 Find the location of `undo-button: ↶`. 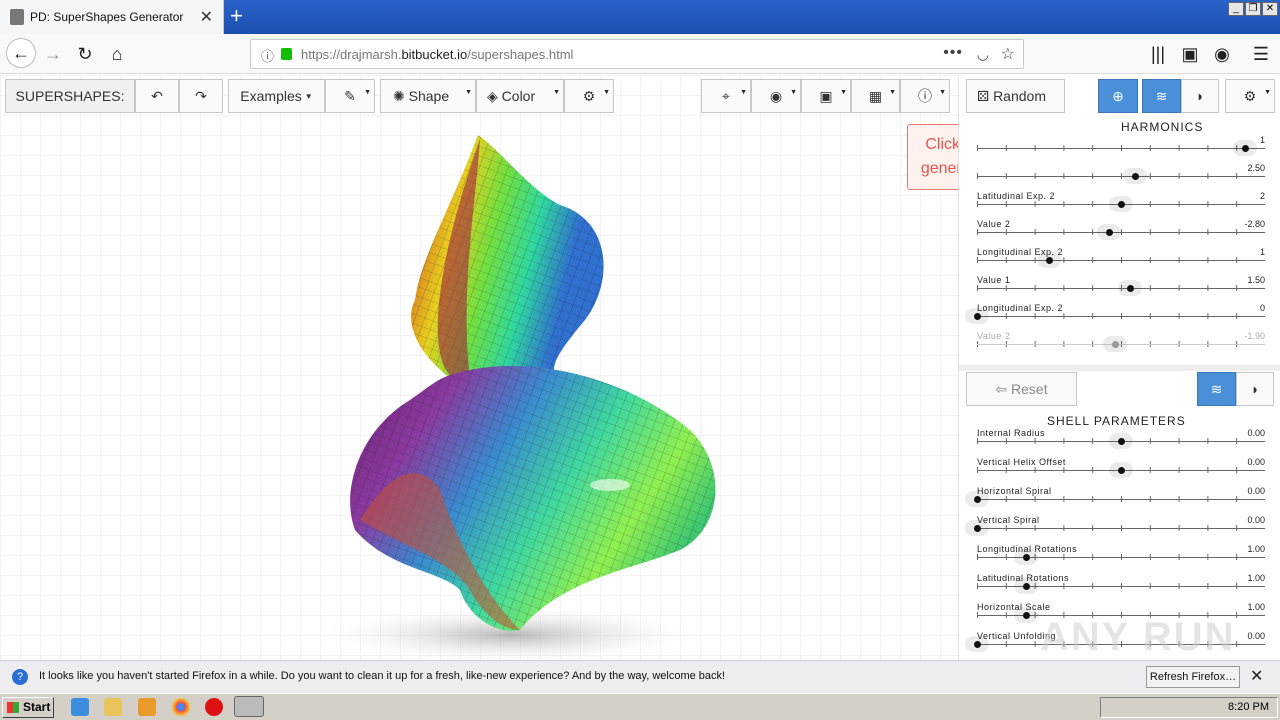

undo-button: ↶ is located at coordinates (157, 96).